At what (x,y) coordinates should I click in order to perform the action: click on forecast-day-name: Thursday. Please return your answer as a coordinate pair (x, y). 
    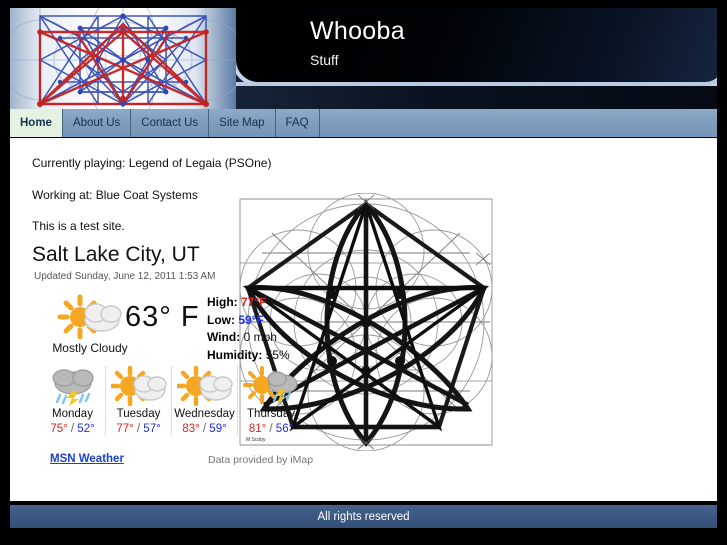
    Looking at the image, I should click on (271, 414).